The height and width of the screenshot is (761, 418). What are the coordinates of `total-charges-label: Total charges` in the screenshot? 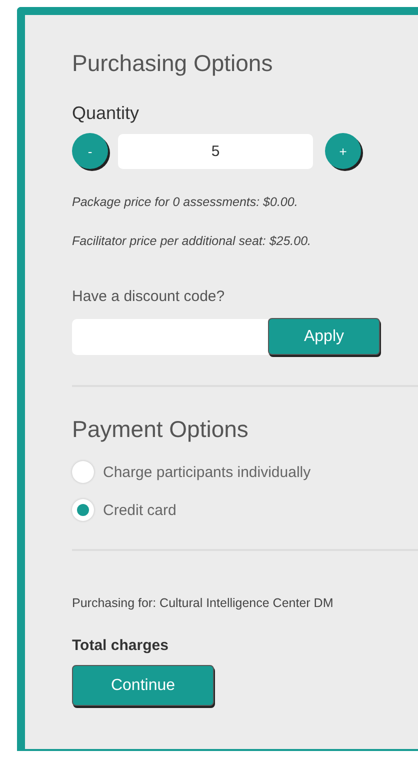 It's located at (121, 645).